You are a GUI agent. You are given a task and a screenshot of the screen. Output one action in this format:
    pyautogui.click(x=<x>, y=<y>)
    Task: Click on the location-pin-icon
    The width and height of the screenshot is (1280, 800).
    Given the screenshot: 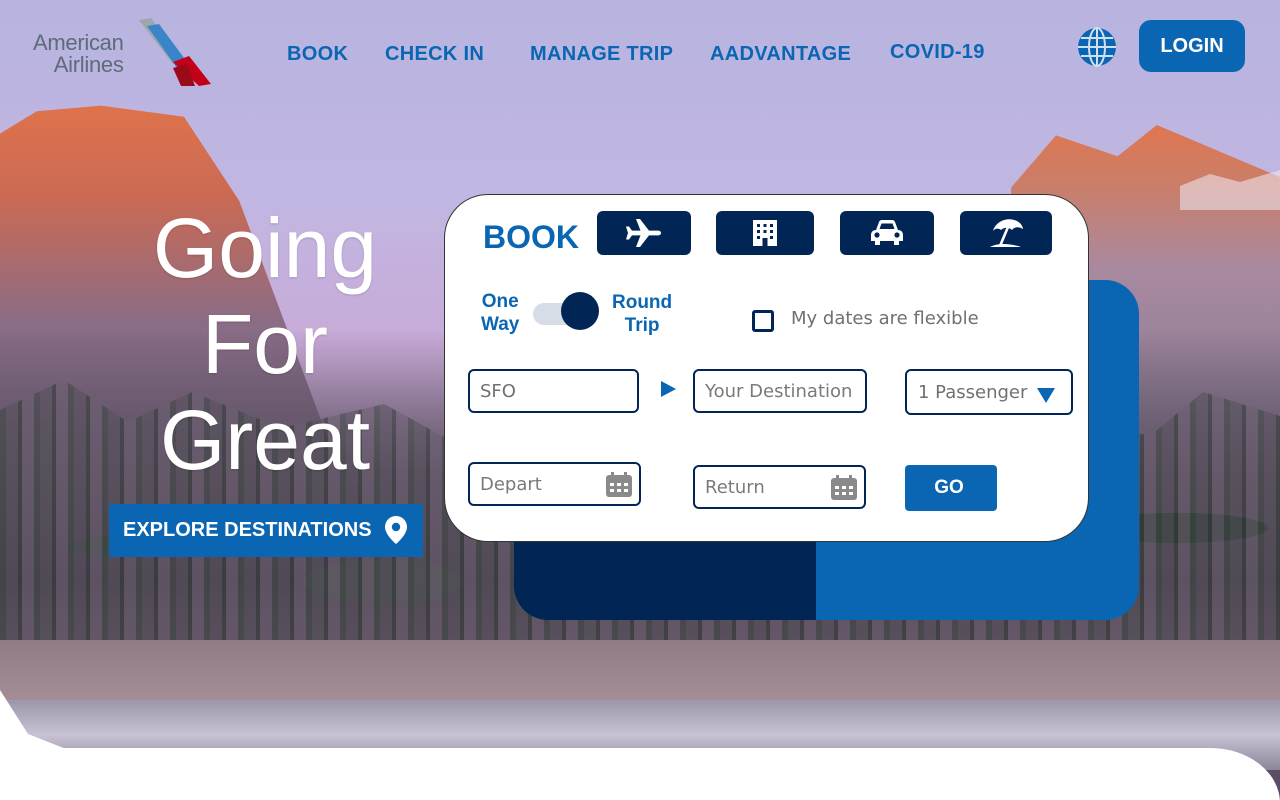 What is the action you would take?
    pyautogui.click(x=396, y=530)
    